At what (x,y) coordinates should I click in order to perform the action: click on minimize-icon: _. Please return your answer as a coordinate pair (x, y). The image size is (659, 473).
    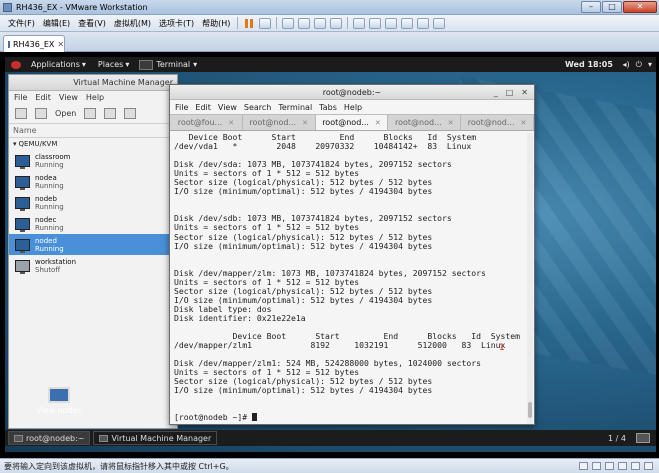
    Looking at the image, I should click on (496, 92).